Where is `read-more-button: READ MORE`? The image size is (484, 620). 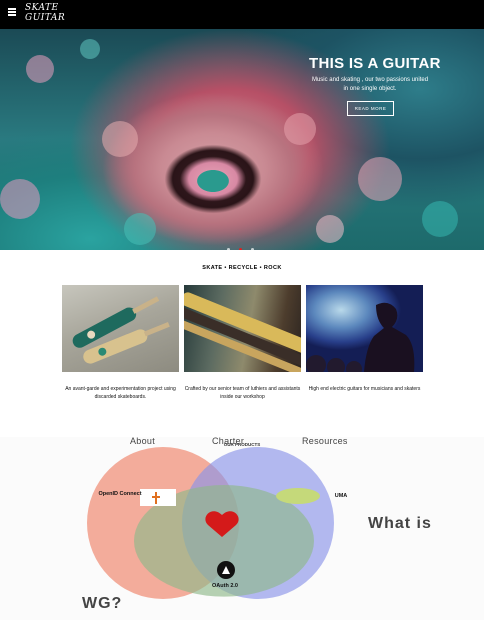 read-more-button: READ MORE is located at coordinates (370, 108).